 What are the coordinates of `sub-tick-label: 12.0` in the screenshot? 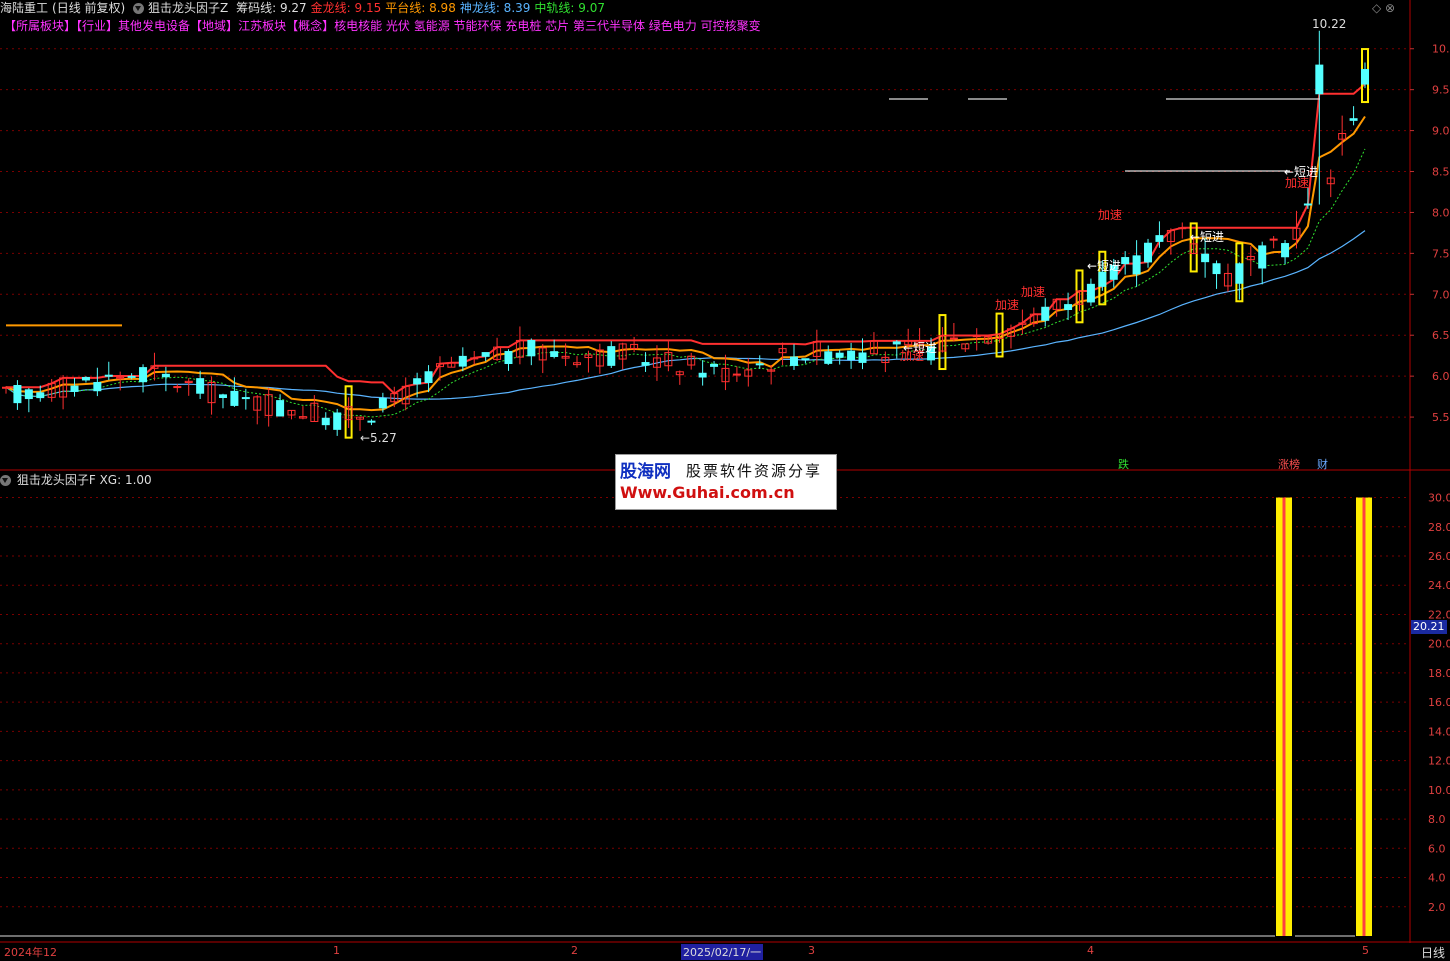 It's located at (1439, 761).